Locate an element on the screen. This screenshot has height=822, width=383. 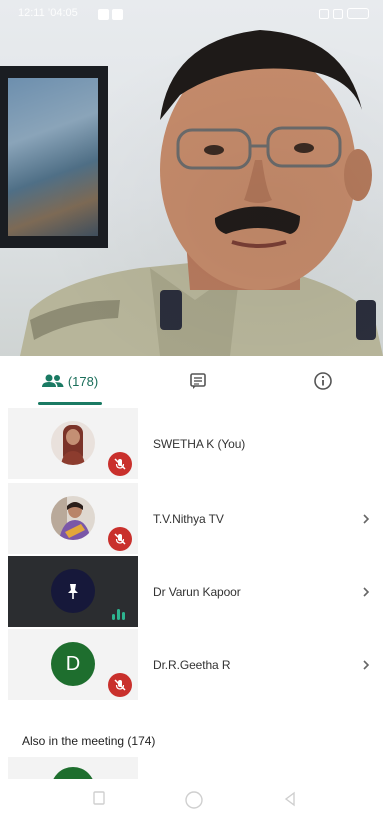
pin-icon is located at coordinates (73, 591).